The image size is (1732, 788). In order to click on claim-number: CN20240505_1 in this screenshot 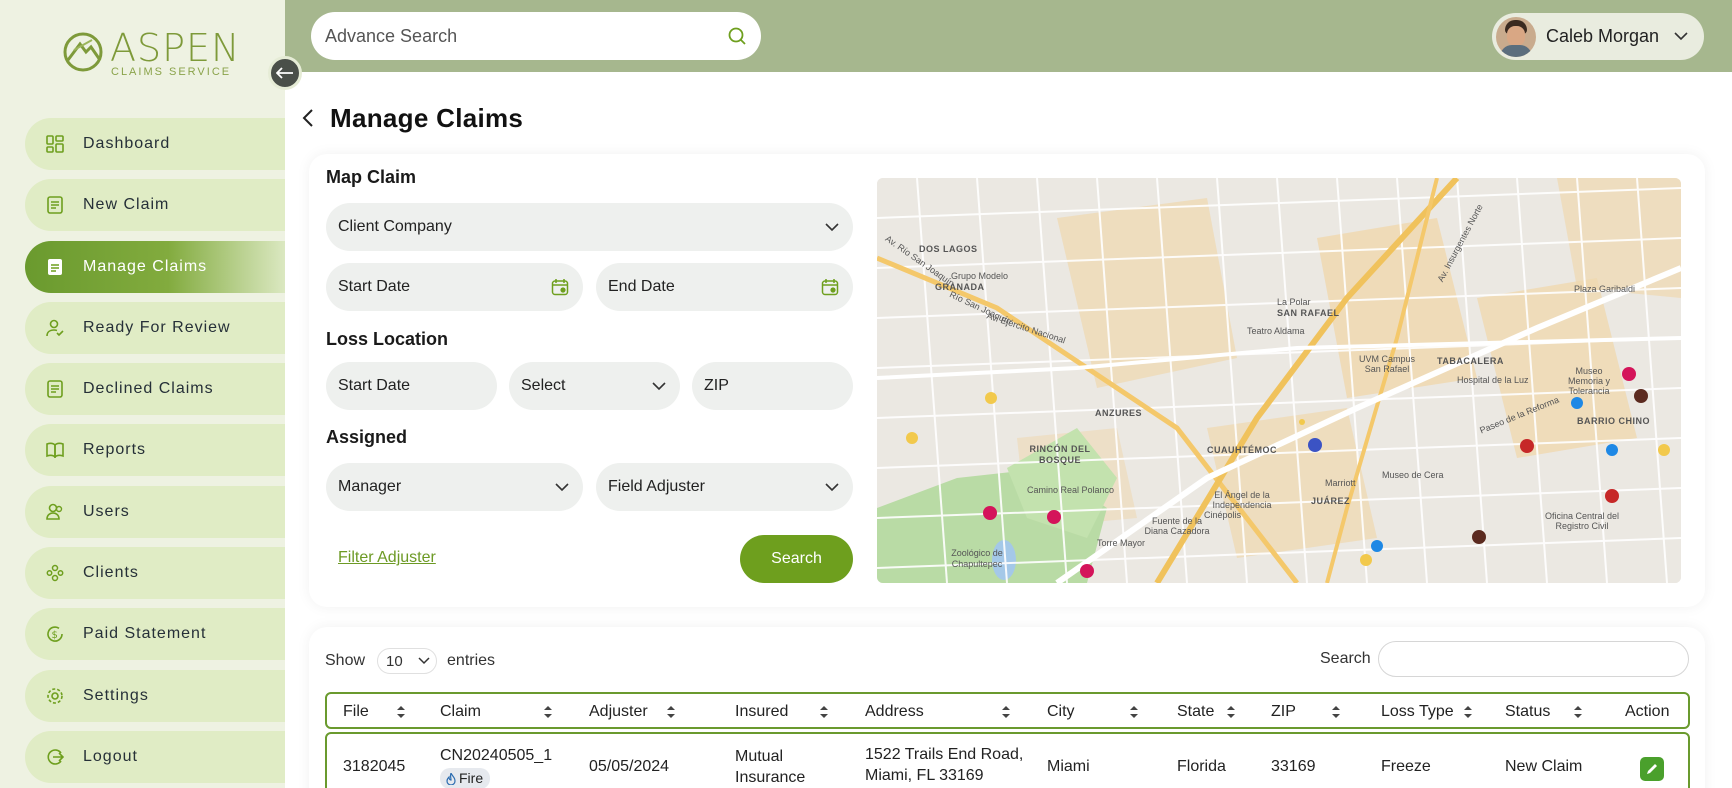, I will do `click(496, 755)`.